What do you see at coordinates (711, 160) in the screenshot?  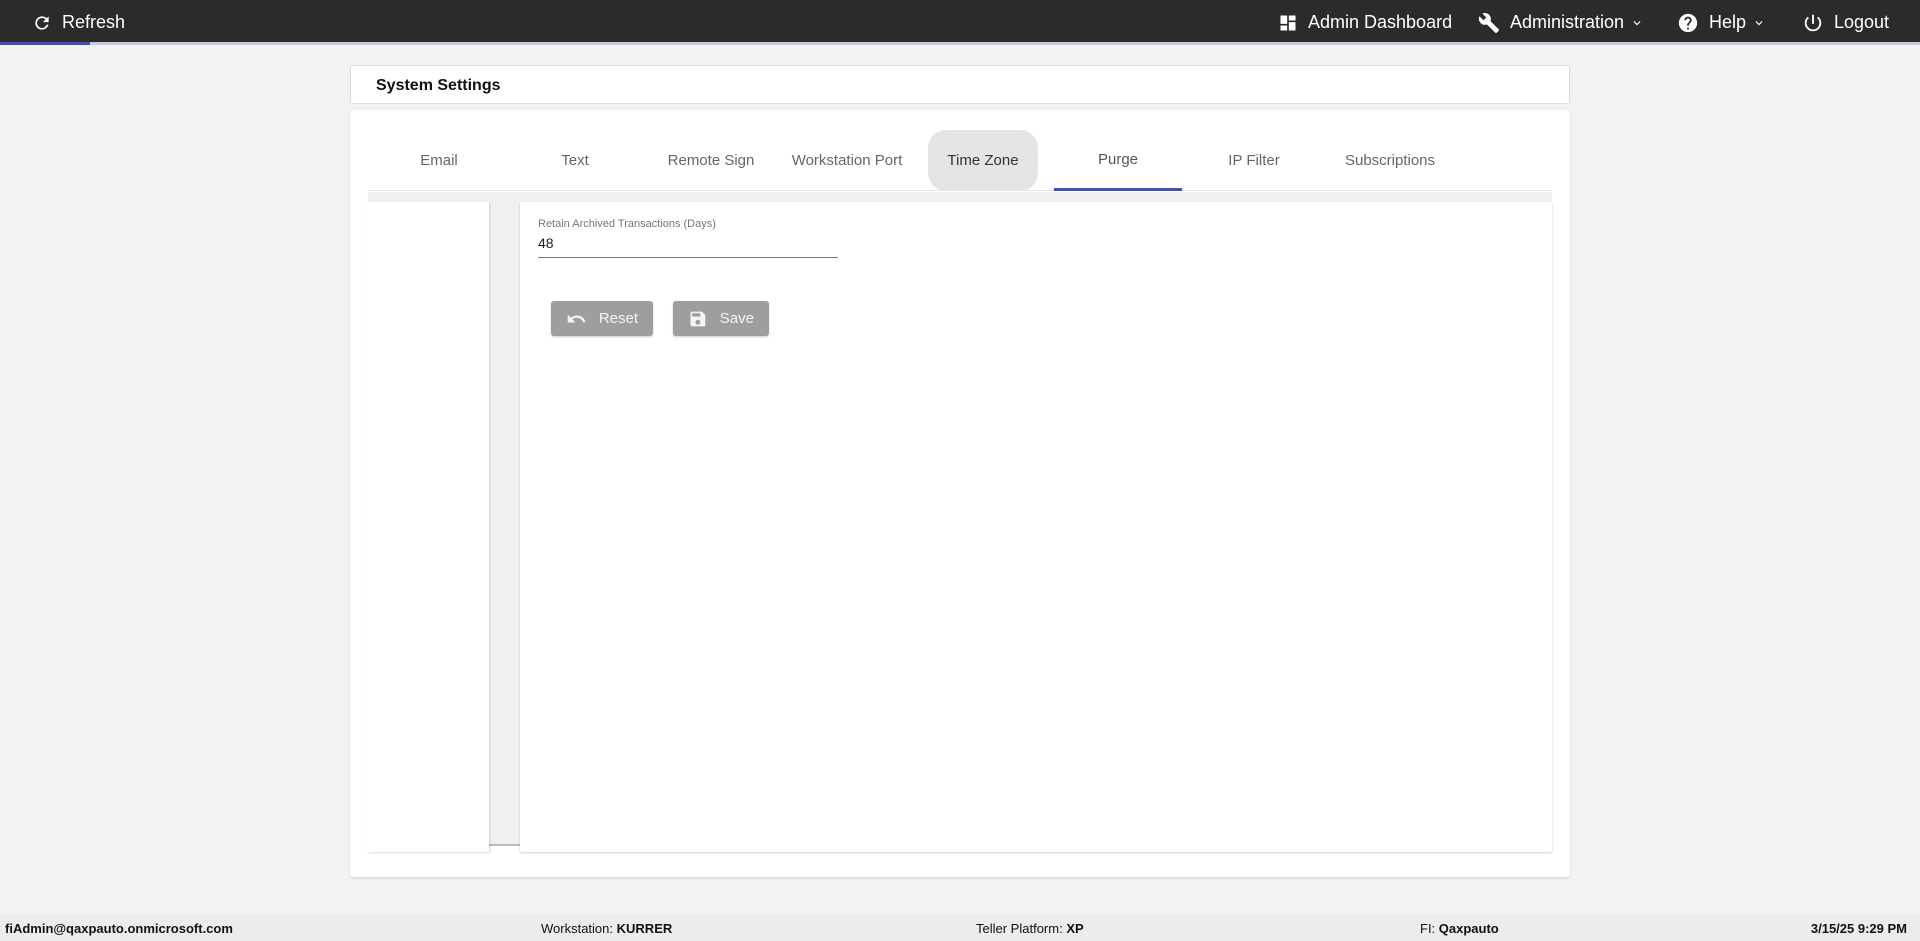 I see `tab-remote-sign: Remote Sign` at bounding box center [711, 160].